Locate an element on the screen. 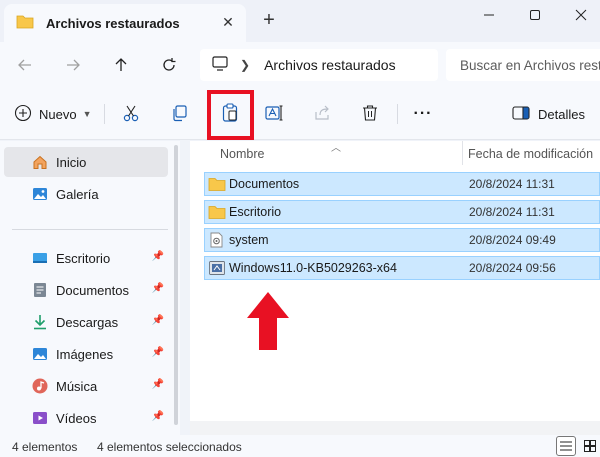  up-arrow-icon is located at coordinates (121, 65).